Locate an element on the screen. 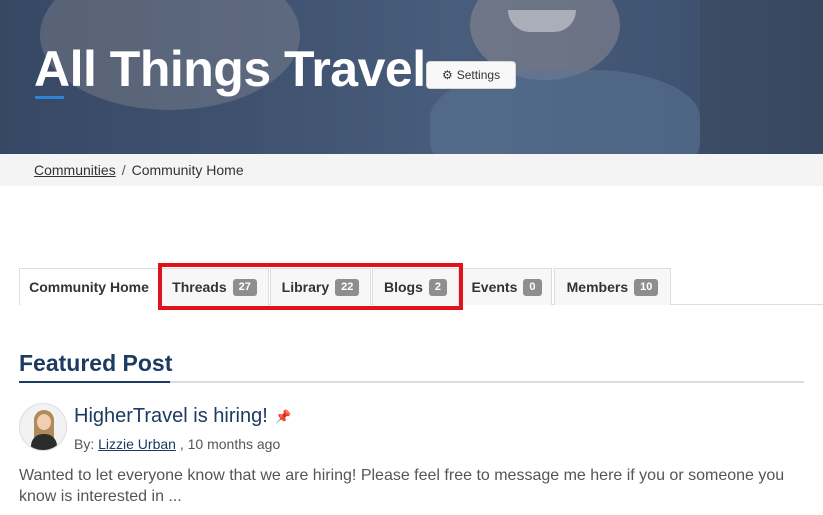  settings-label: Settings is located at coordinates (478, 75).